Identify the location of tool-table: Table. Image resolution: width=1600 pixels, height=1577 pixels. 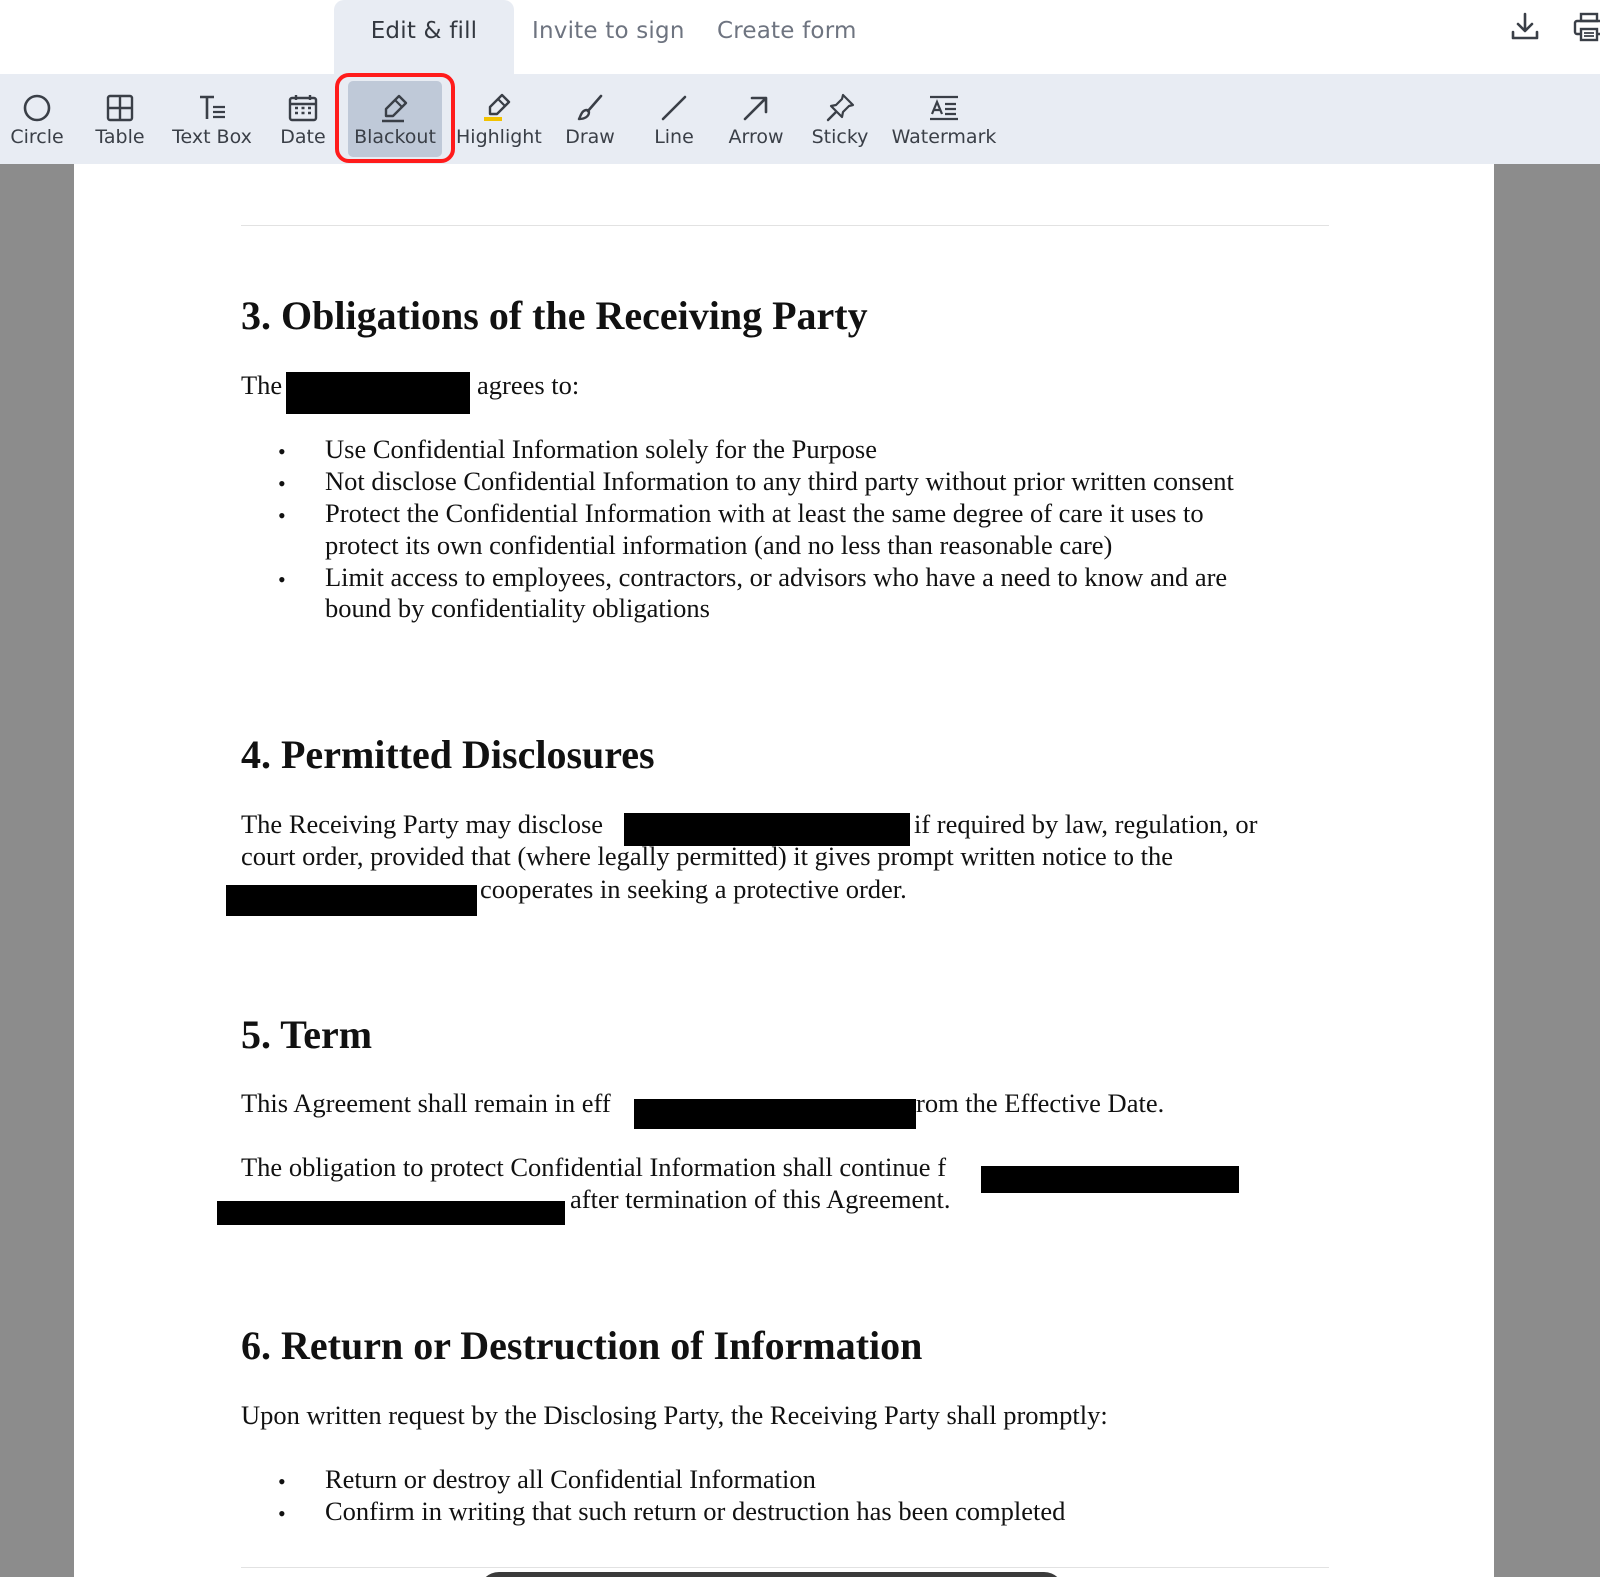
(120, 119).